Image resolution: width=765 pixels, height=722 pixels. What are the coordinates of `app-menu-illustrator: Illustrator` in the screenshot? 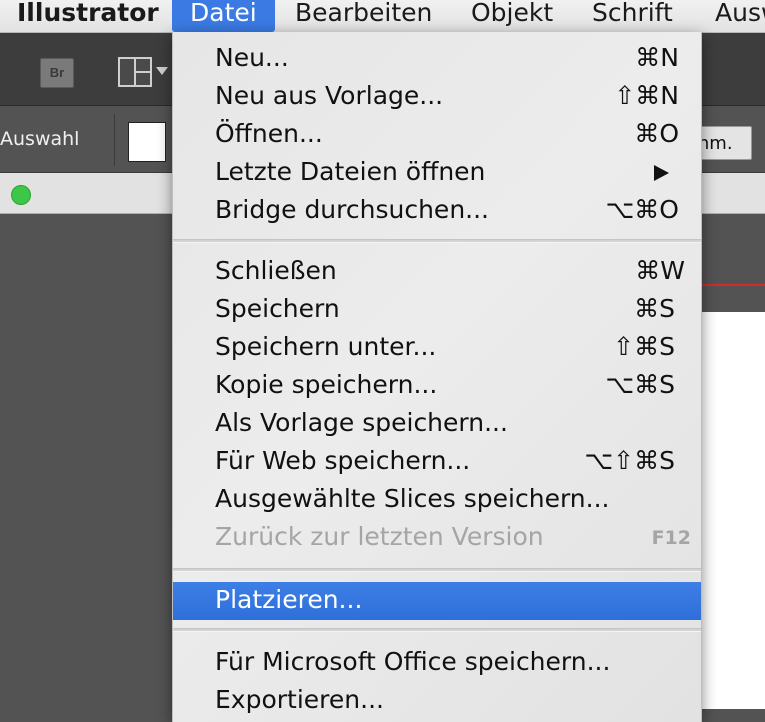 It's located at (88, 16).